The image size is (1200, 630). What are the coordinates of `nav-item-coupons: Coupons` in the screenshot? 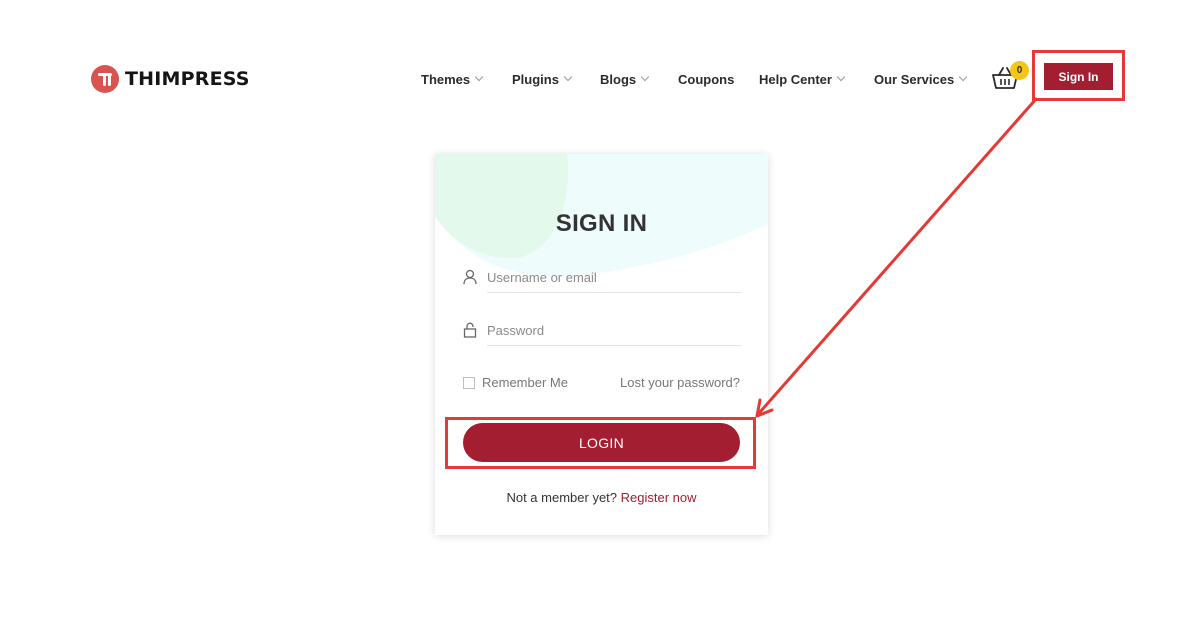 It's located at (706, 79).